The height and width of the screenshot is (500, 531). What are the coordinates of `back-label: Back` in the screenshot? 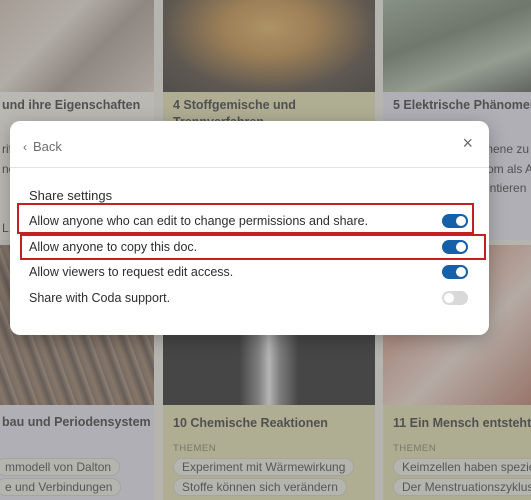 It's located at (47, 146).